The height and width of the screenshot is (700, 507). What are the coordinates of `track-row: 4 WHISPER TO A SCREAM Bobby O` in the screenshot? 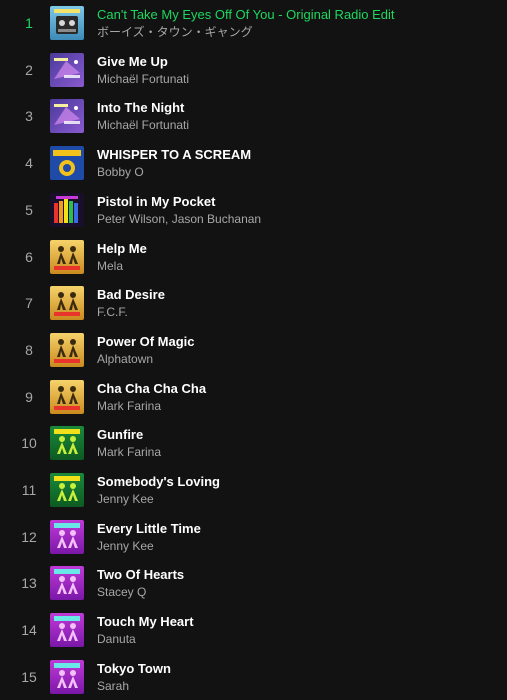 It's located at (253, 163).